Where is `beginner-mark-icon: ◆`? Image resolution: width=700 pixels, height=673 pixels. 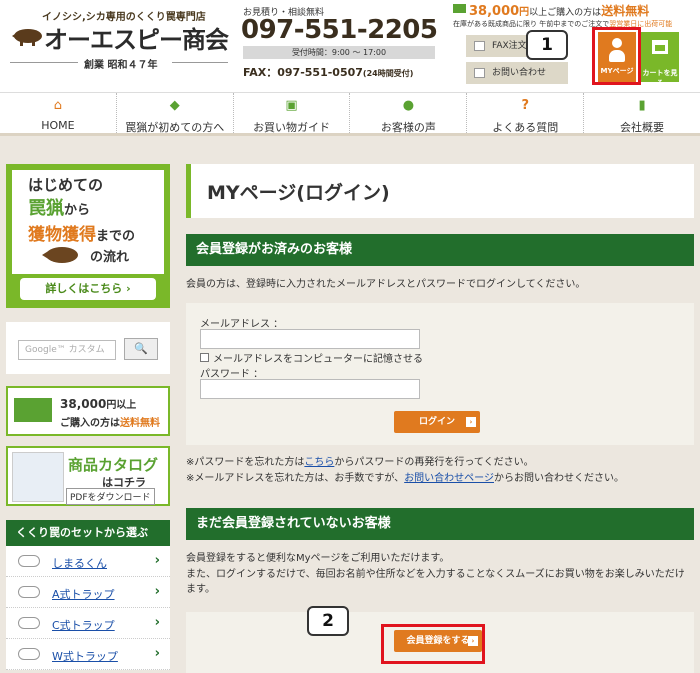 beginner-mark-icon: ◆ is located at coordinates (174, 105).